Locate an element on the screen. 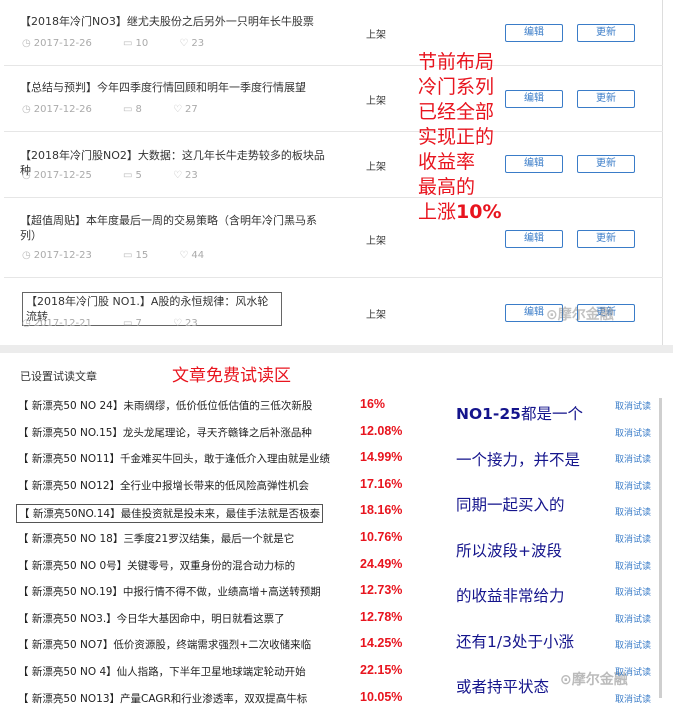 The image size is (673, 704). article-date: 2017-12-21 is located at coordinates (62, 323).